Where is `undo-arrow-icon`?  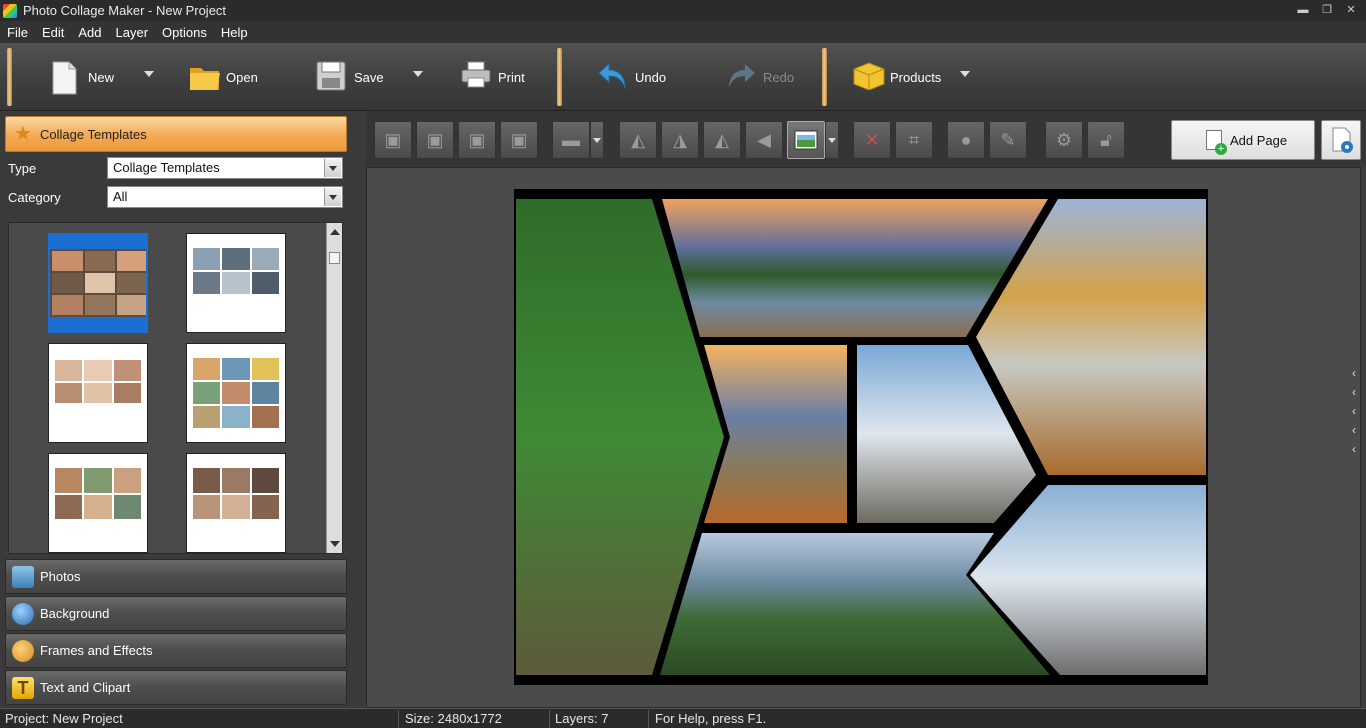 undo-arrow-icon is located at coordinates (612, 77).